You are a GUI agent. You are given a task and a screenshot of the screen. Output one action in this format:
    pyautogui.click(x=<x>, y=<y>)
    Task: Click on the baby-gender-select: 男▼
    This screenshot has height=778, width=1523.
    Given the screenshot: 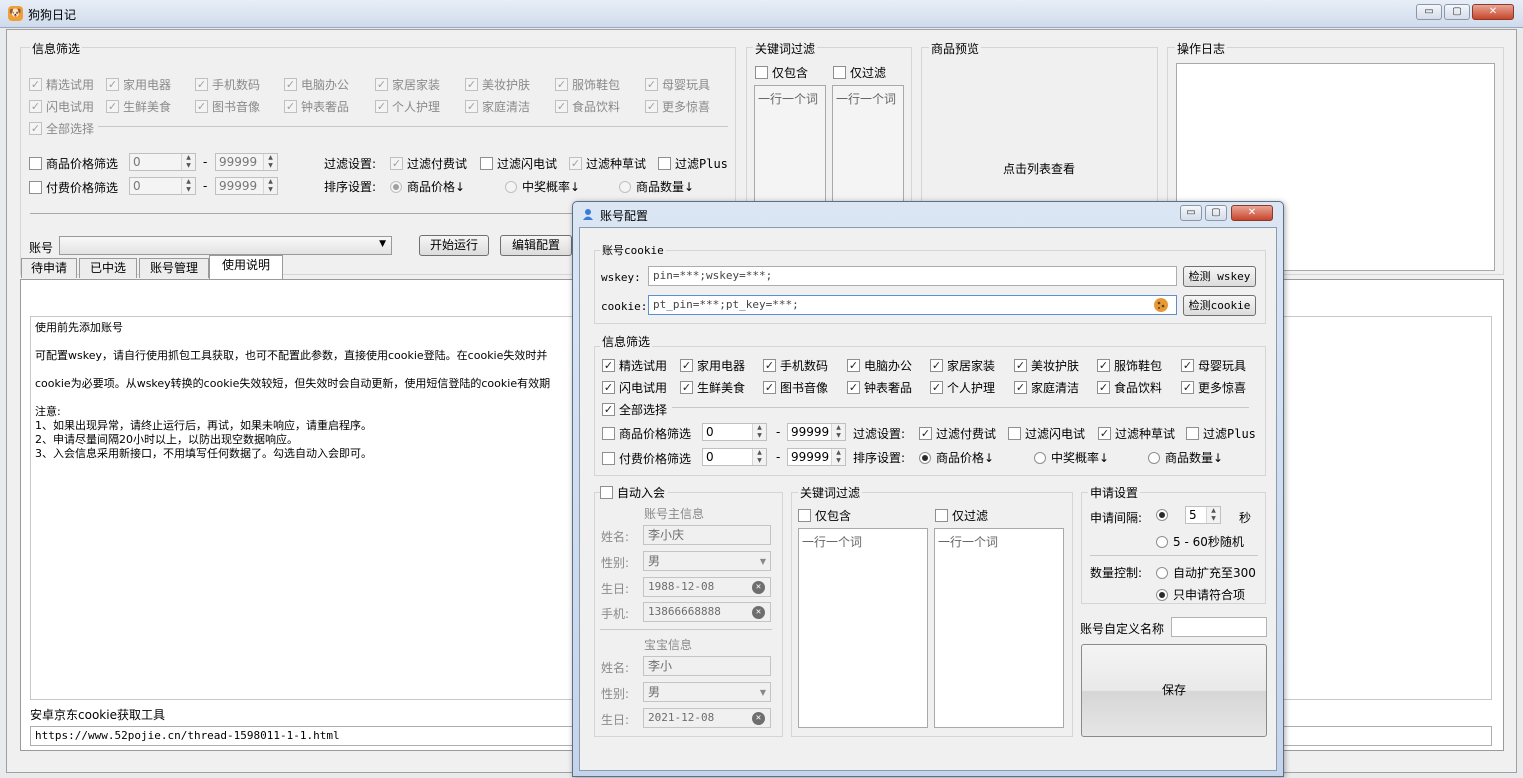 What is the action you would take?
    pyautogui.click(x=707, y=692)
    